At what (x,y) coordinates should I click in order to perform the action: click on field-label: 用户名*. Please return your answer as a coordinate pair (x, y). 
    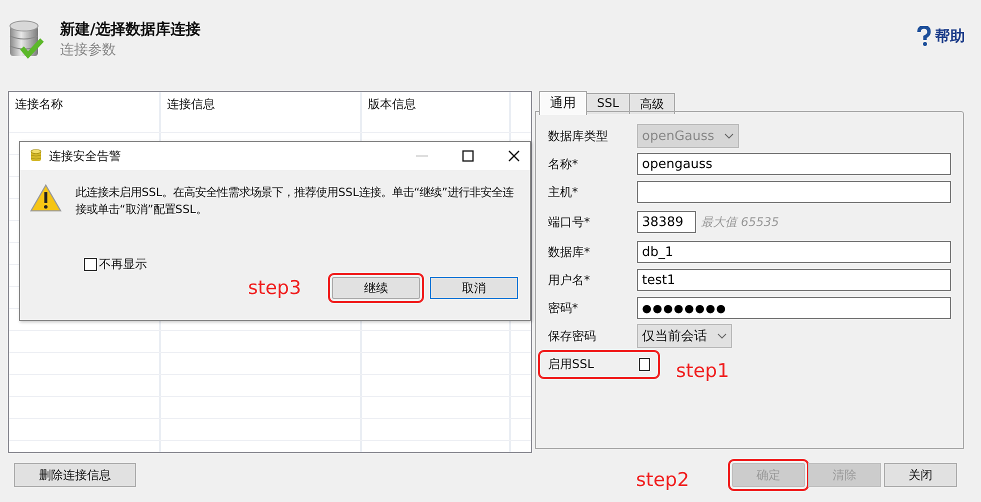
    Looking at the image, I should click on (569, 280).